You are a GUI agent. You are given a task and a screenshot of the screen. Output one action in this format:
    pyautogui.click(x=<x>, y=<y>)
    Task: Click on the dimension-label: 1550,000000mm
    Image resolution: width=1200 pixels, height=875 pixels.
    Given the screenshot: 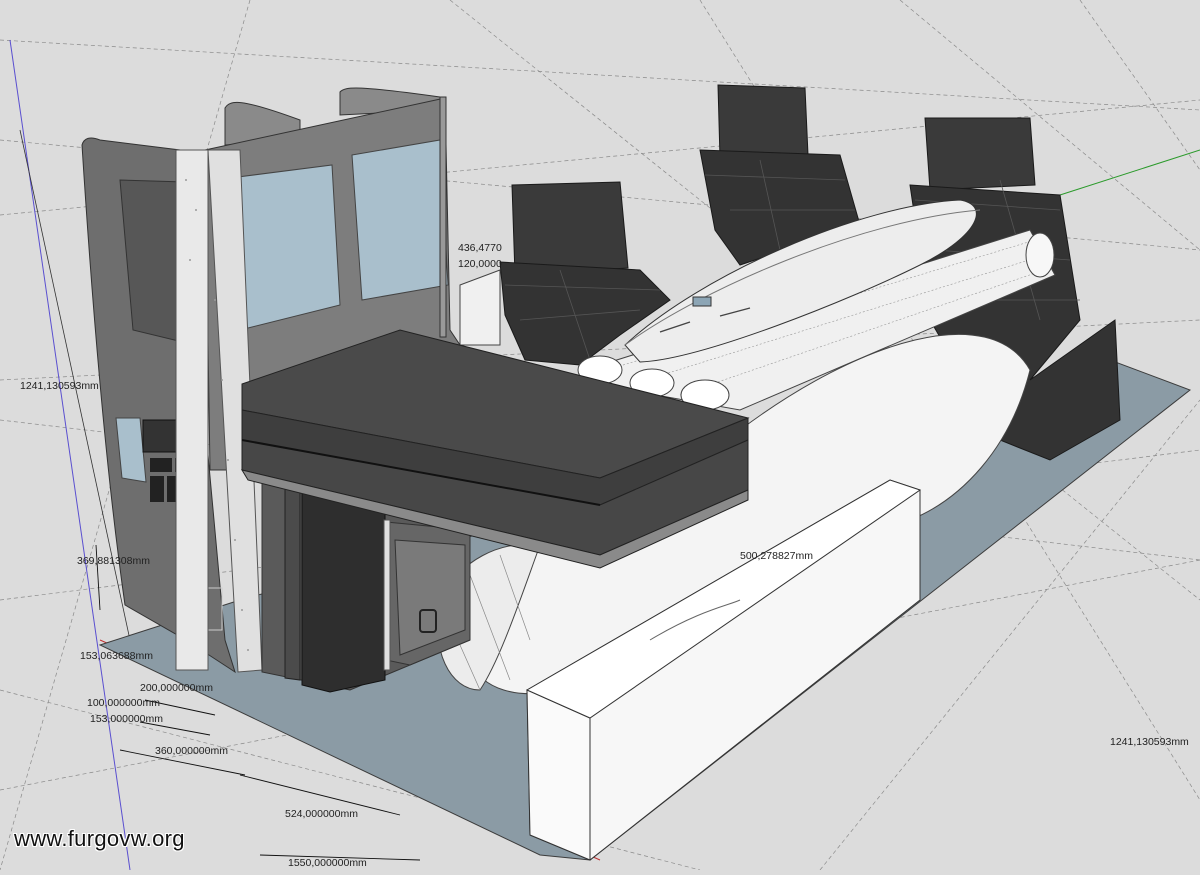 What is the action you would take?
    pyautogui.click(x=327, y=863)
    